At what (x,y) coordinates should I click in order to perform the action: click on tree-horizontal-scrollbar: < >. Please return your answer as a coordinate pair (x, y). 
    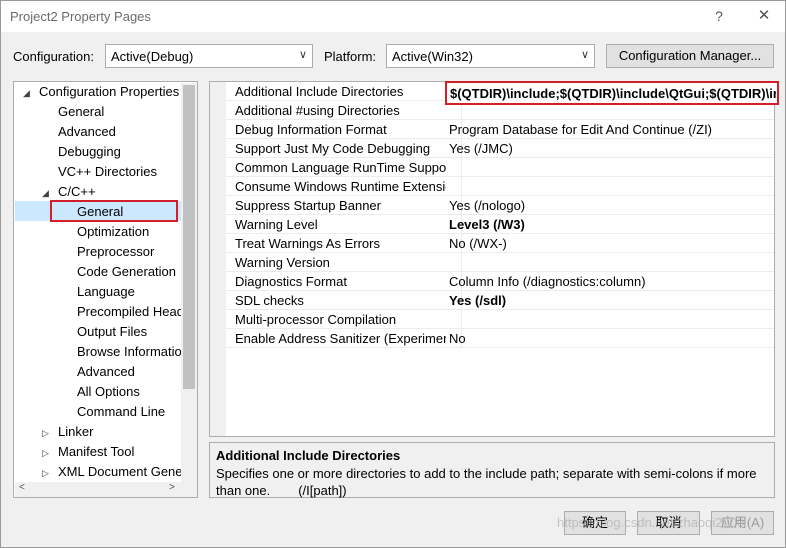
    Looking at the image, I should click on (98, 489).